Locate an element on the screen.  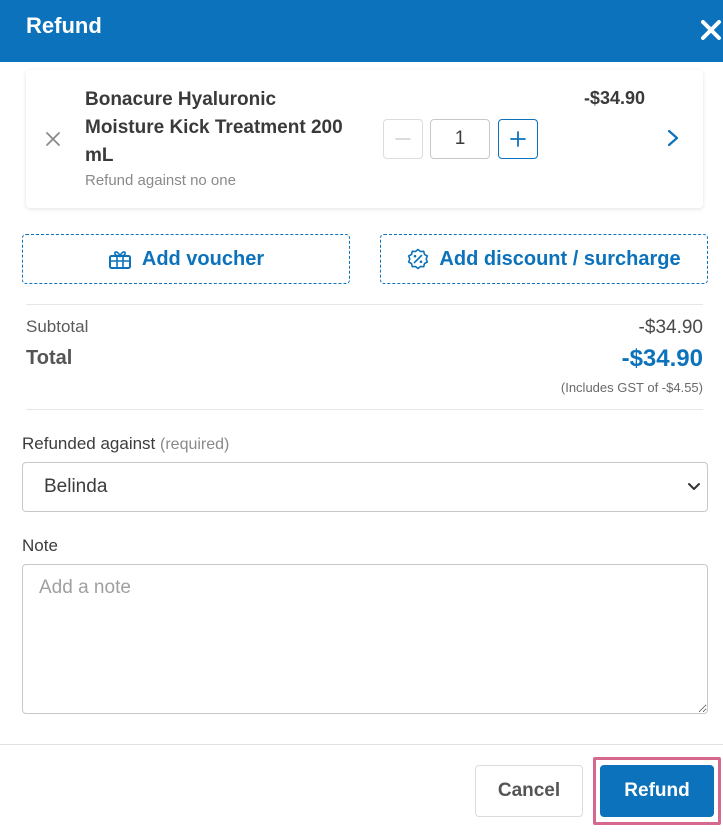
total-label: Total is located at coordinates (49, 358).